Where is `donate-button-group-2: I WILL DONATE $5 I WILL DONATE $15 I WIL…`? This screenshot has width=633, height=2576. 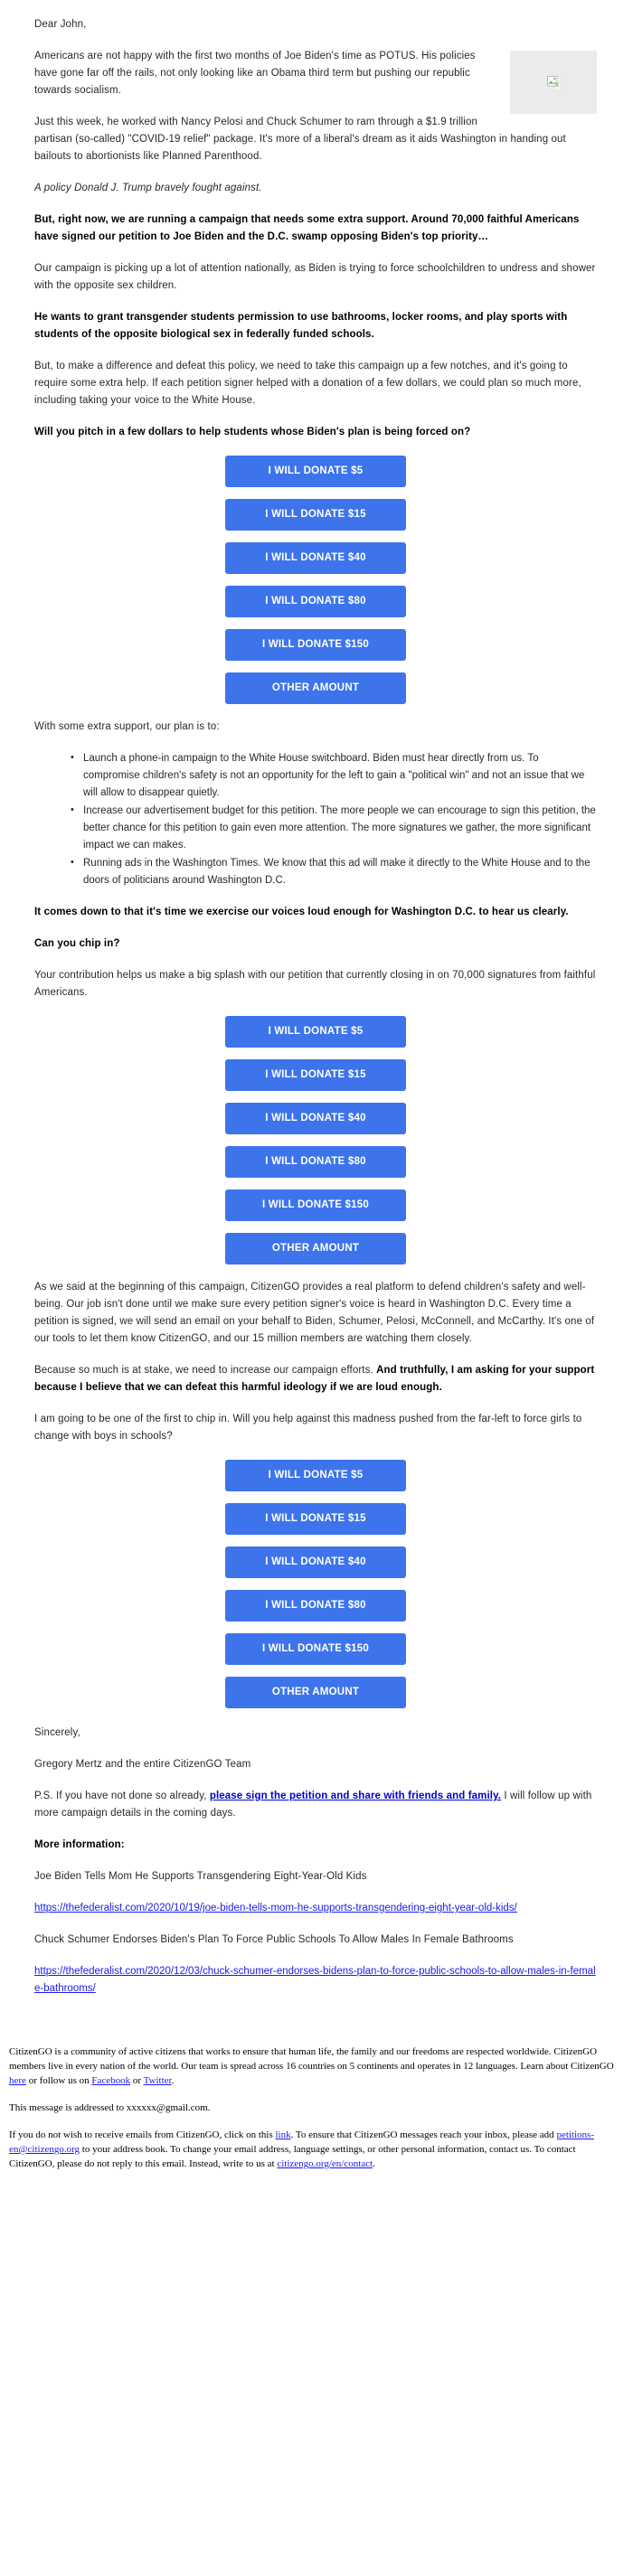
donate-button-group-2: I WILL DONATE $5 I WILL DONATE $15 I WIL… is located at coordinates (315, 1140).